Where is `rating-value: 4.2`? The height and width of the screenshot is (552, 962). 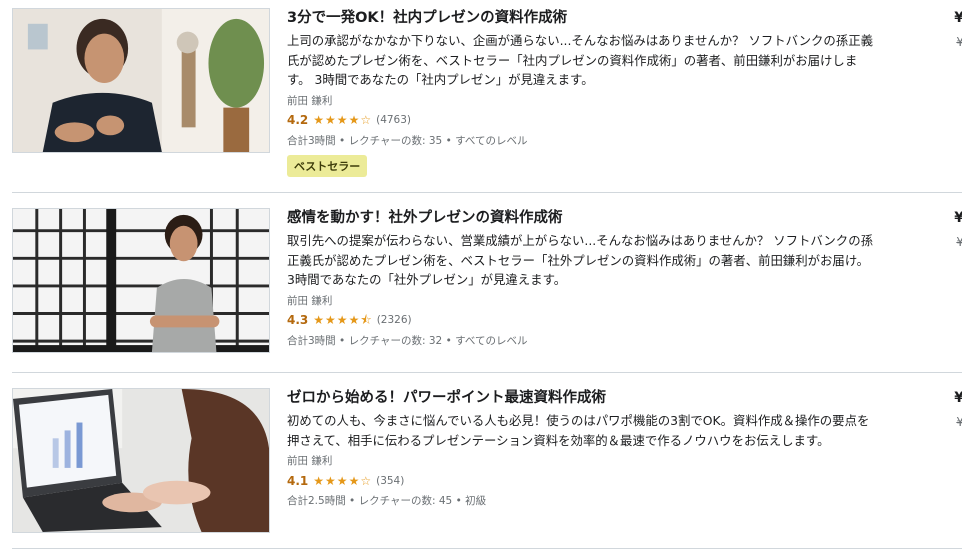
rating-value: 4.2 is located at coordinates (298, 120).